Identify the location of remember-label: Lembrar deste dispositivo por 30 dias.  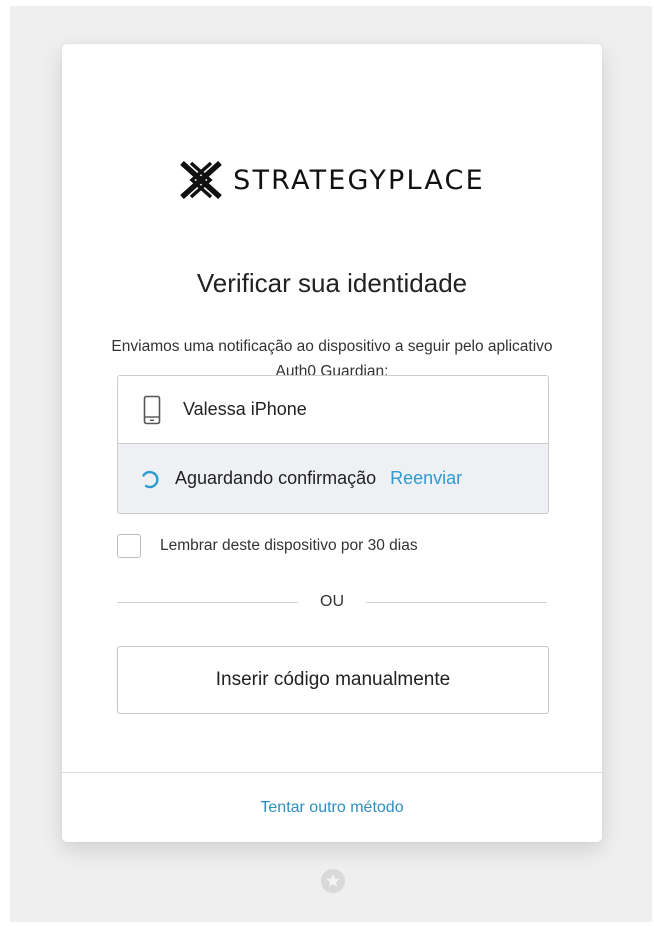
(289, 545).